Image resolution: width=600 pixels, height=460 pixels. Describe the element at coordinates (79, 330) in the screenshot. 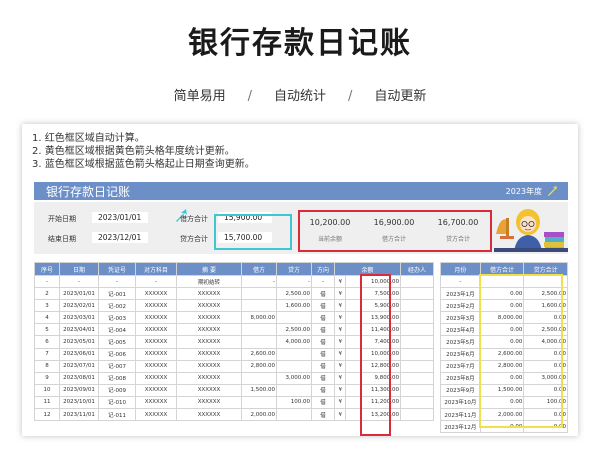

I see `table-cell: 2023/04/01` at that location.